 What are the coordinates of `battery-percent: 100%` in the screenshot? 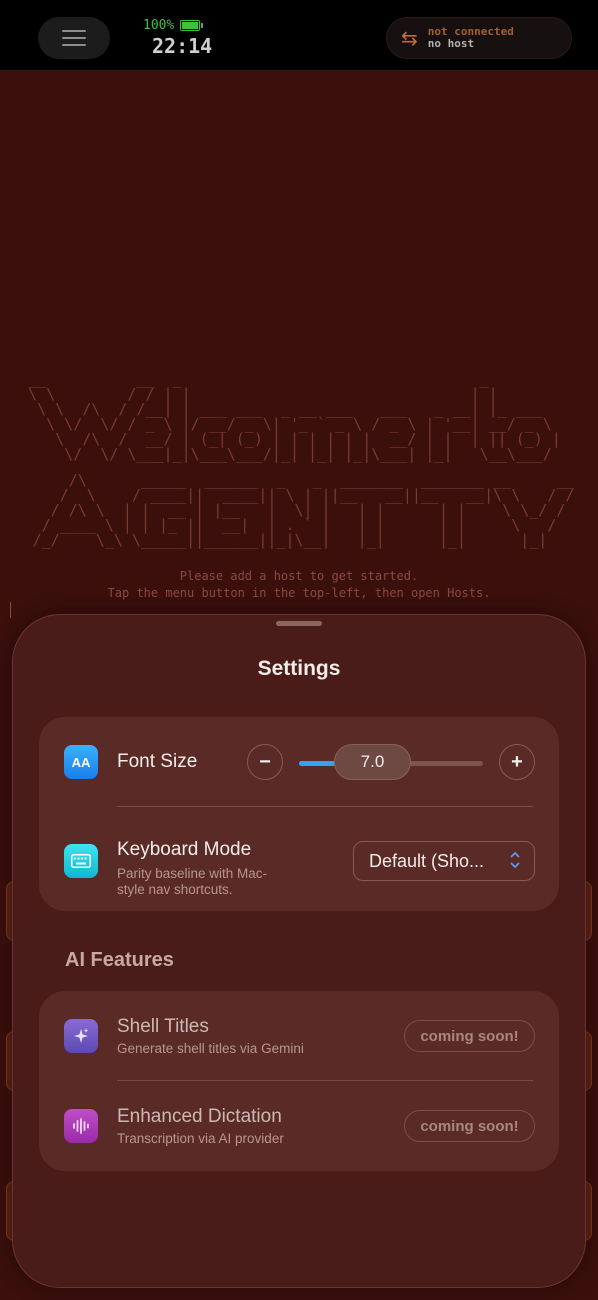 It's located at (159, 25).